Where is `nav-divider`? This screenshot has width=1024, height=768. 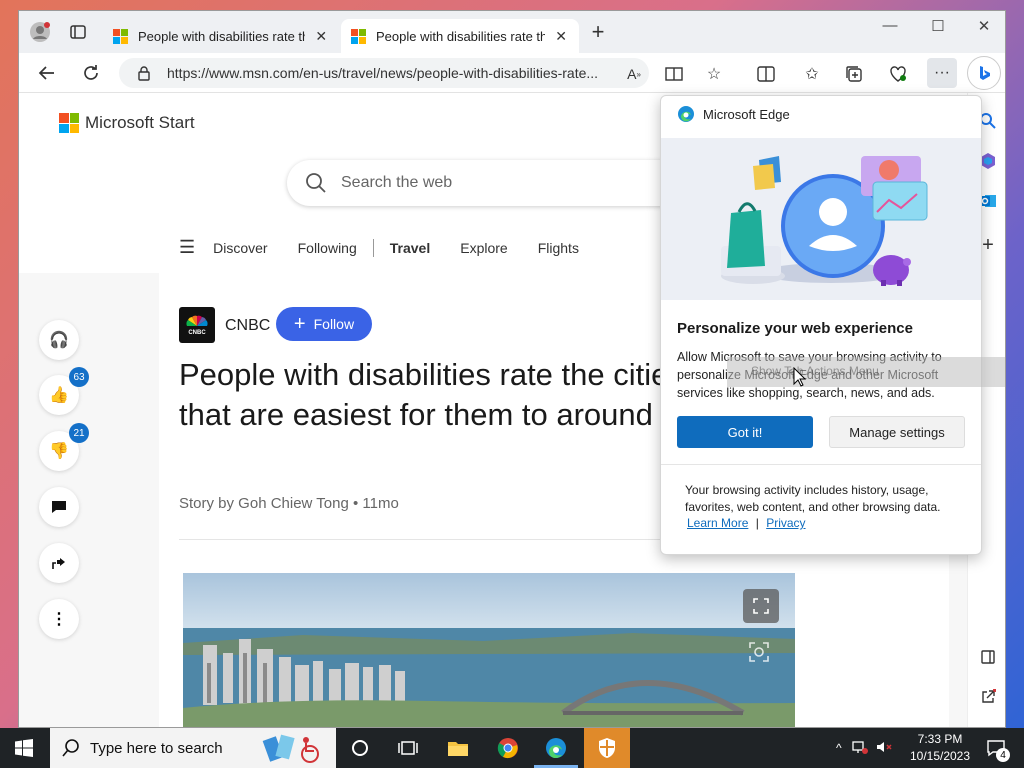 nav-divider is located at coordinates (373, 247).